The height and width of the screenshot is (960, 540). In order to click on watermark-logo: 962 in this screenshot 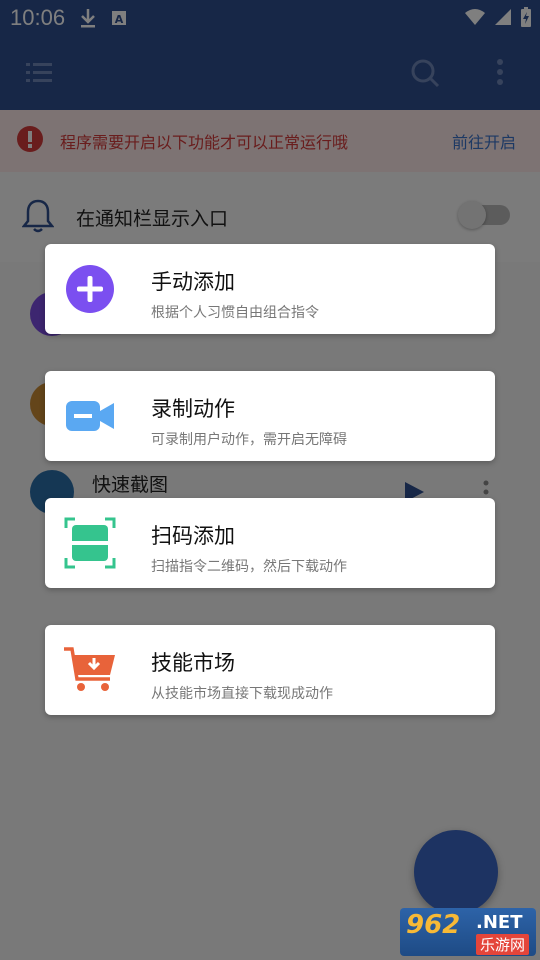, I will do `click(433, 925)`.